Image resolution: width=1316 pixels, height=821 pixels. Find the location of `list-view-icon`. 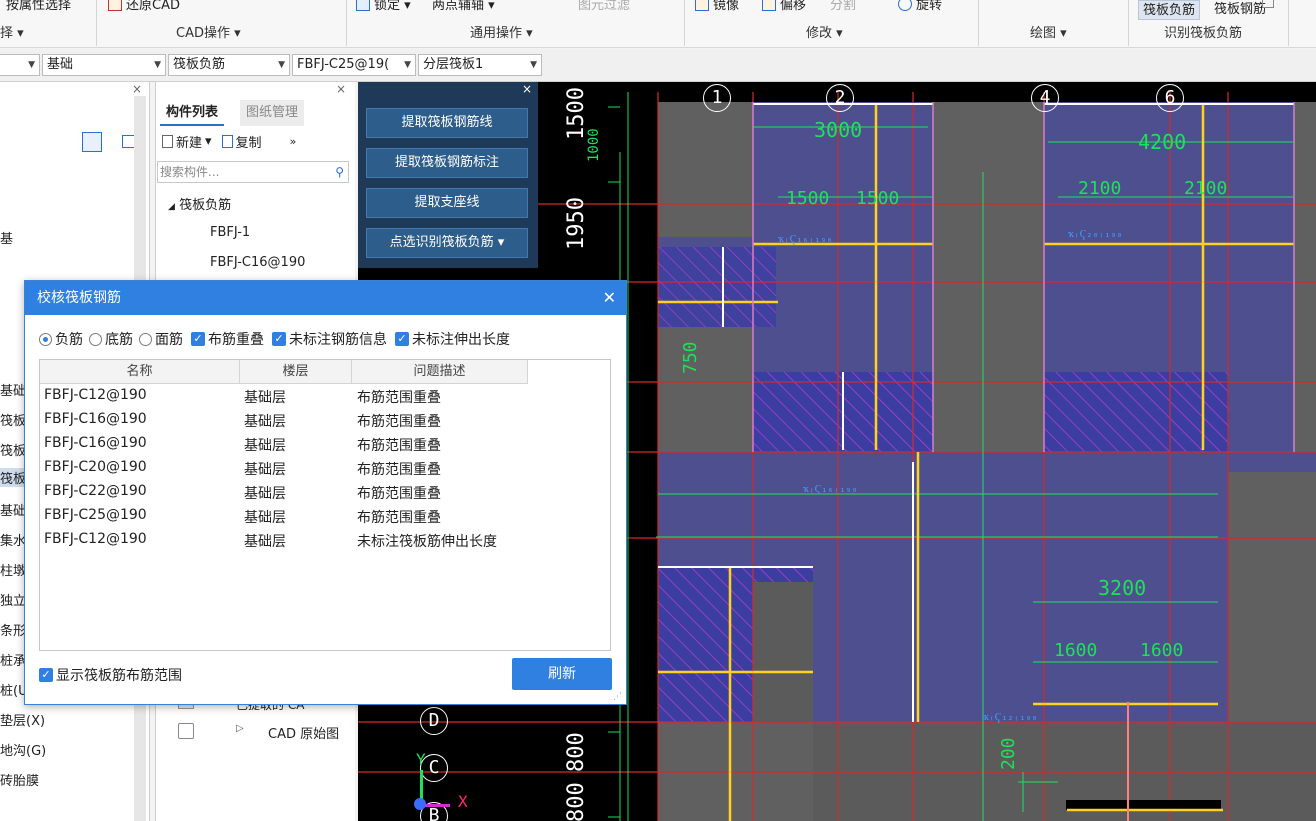

list-view-icon is located at coordinates (92, 142).